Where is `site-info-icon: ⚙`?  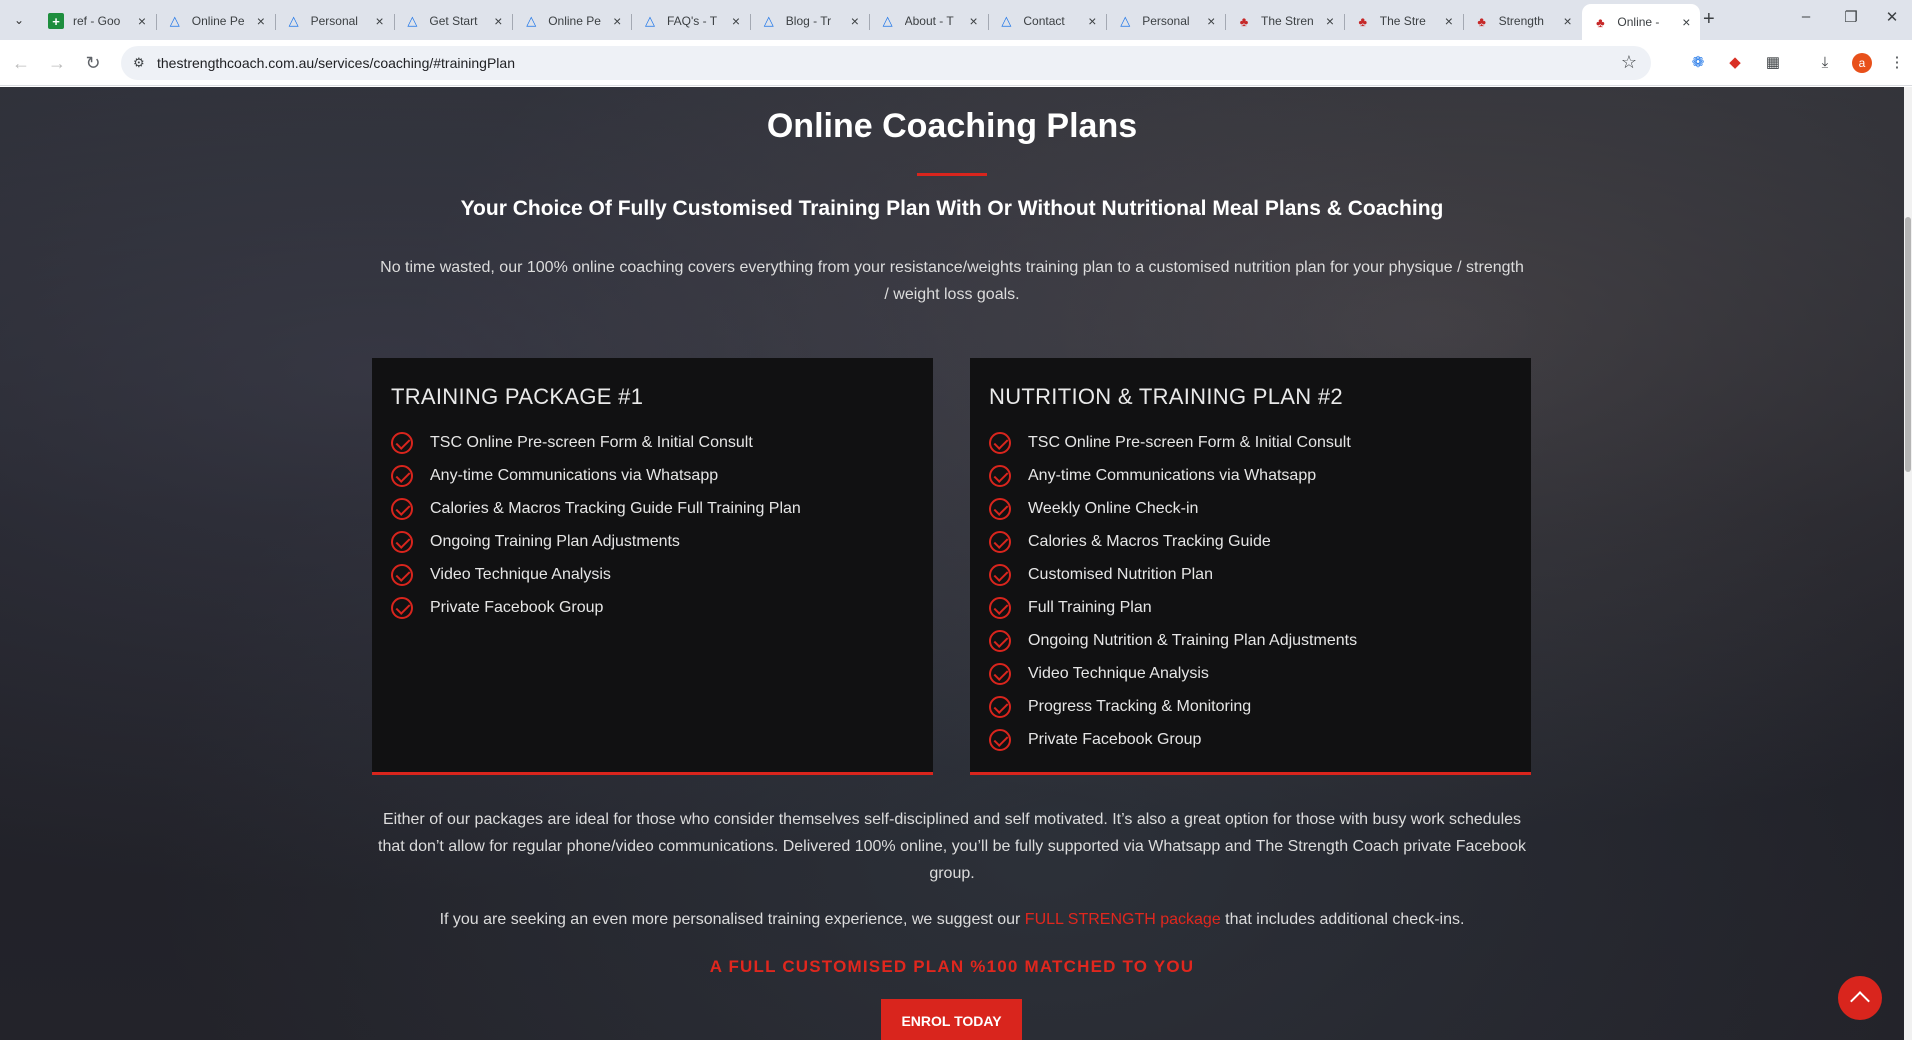
site-info-icon: ⚙ is located at coordinates (139, 63).